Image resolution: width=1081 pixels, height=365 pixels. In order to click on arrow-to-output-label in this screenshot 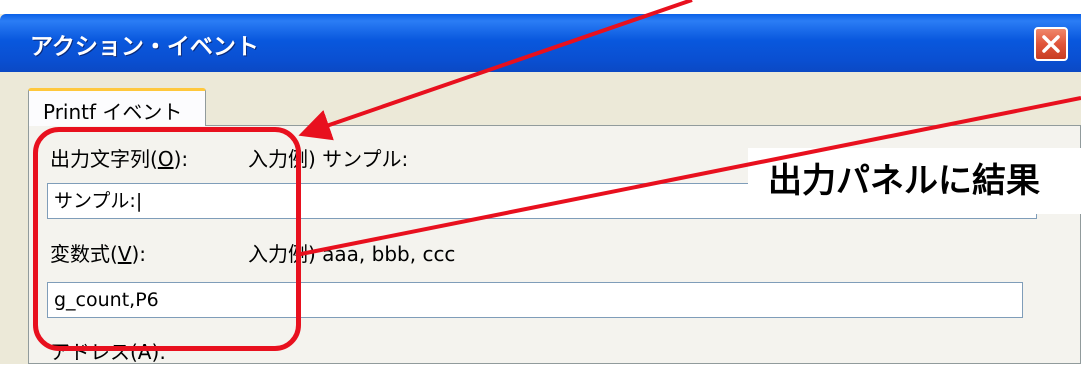, I will do `click(495, 70)`.